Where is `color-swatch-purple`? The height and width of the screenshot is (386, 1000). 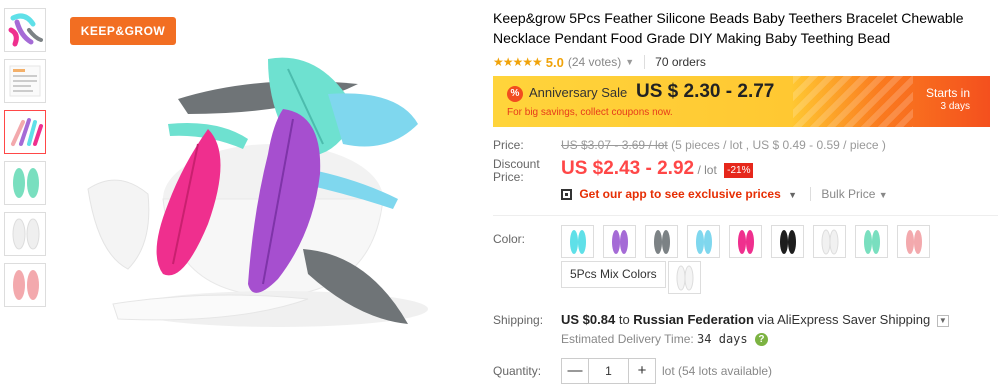 color-swatch-purple is located at coordinates (619, 241).